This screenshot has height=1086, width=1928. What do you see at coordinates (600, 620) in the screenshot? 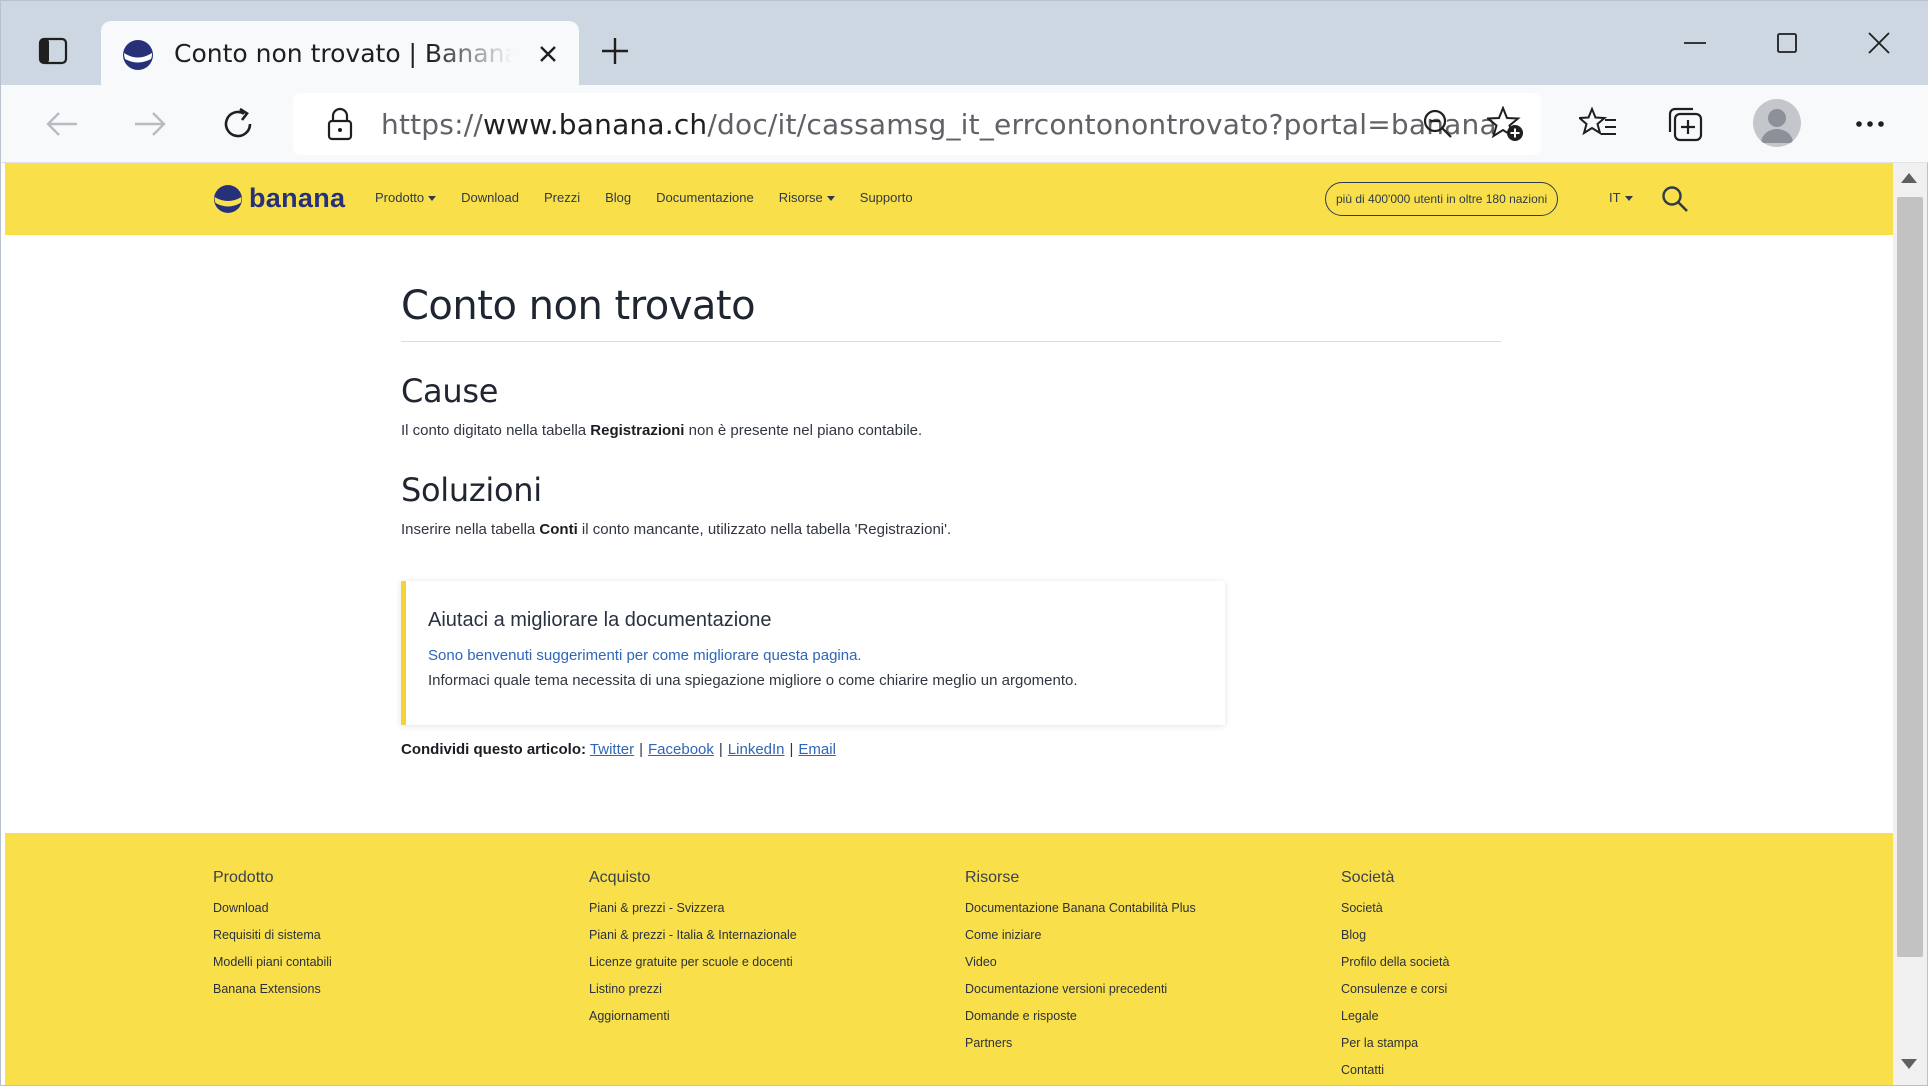
I see `feedback-title: Aiutaci a migliorare la documentazione` at bounding box center [600, 620].